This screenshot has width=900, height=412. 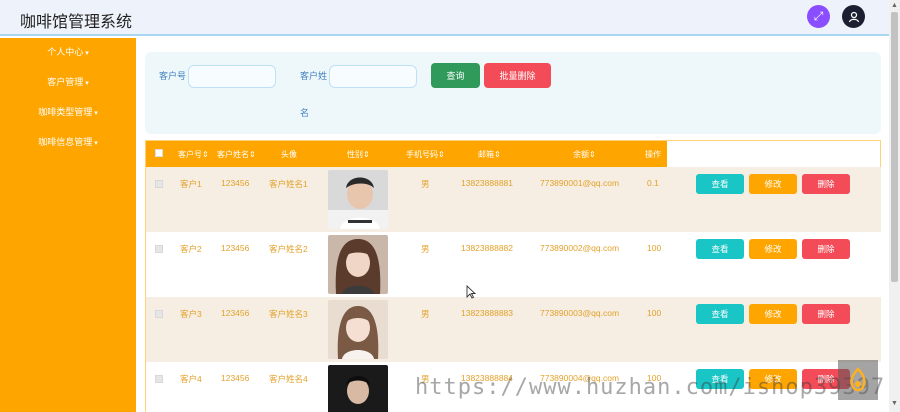 What do you see at coordinates (581, 154) in the screenshot?
I see `header-label: 余额` at bounding box center [581, 154].